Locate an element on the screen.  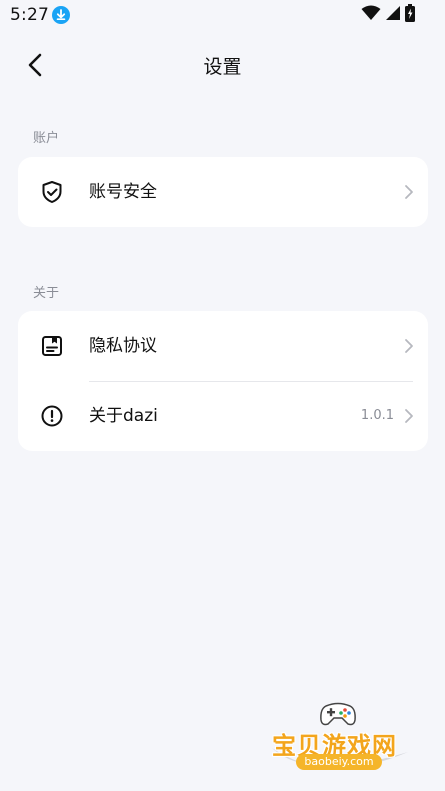
page-title: 设置 is located at coordinates (222, 67).